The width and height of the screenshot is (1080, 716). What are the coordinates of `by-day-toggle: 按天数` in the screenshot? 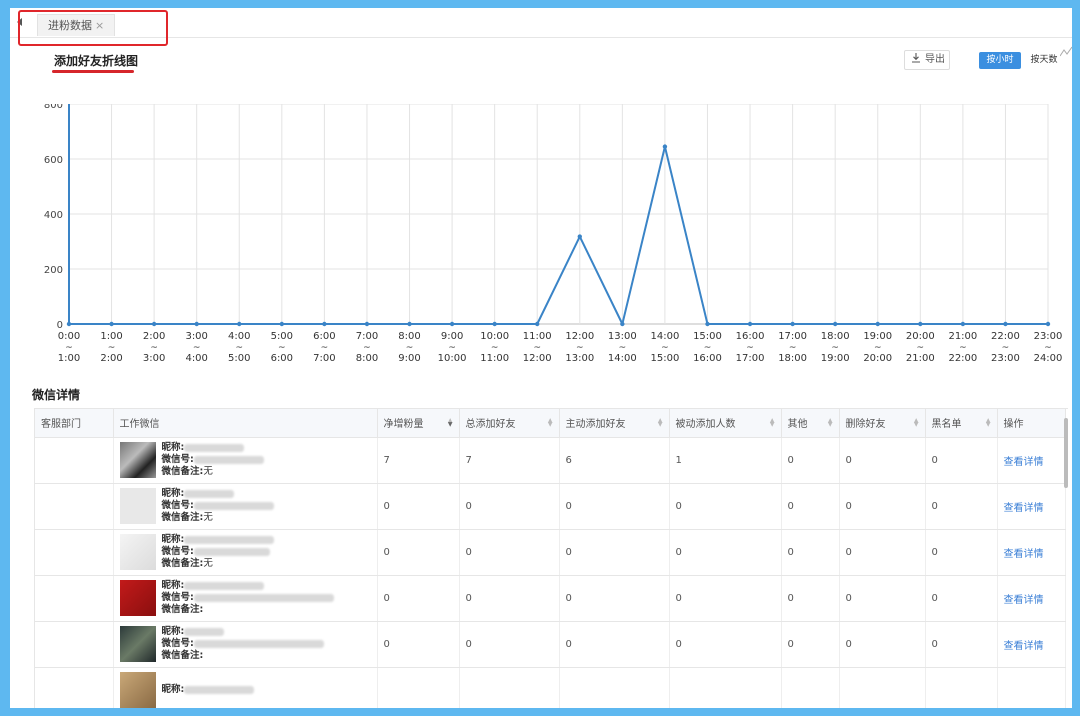 It's located at (1044, 60).